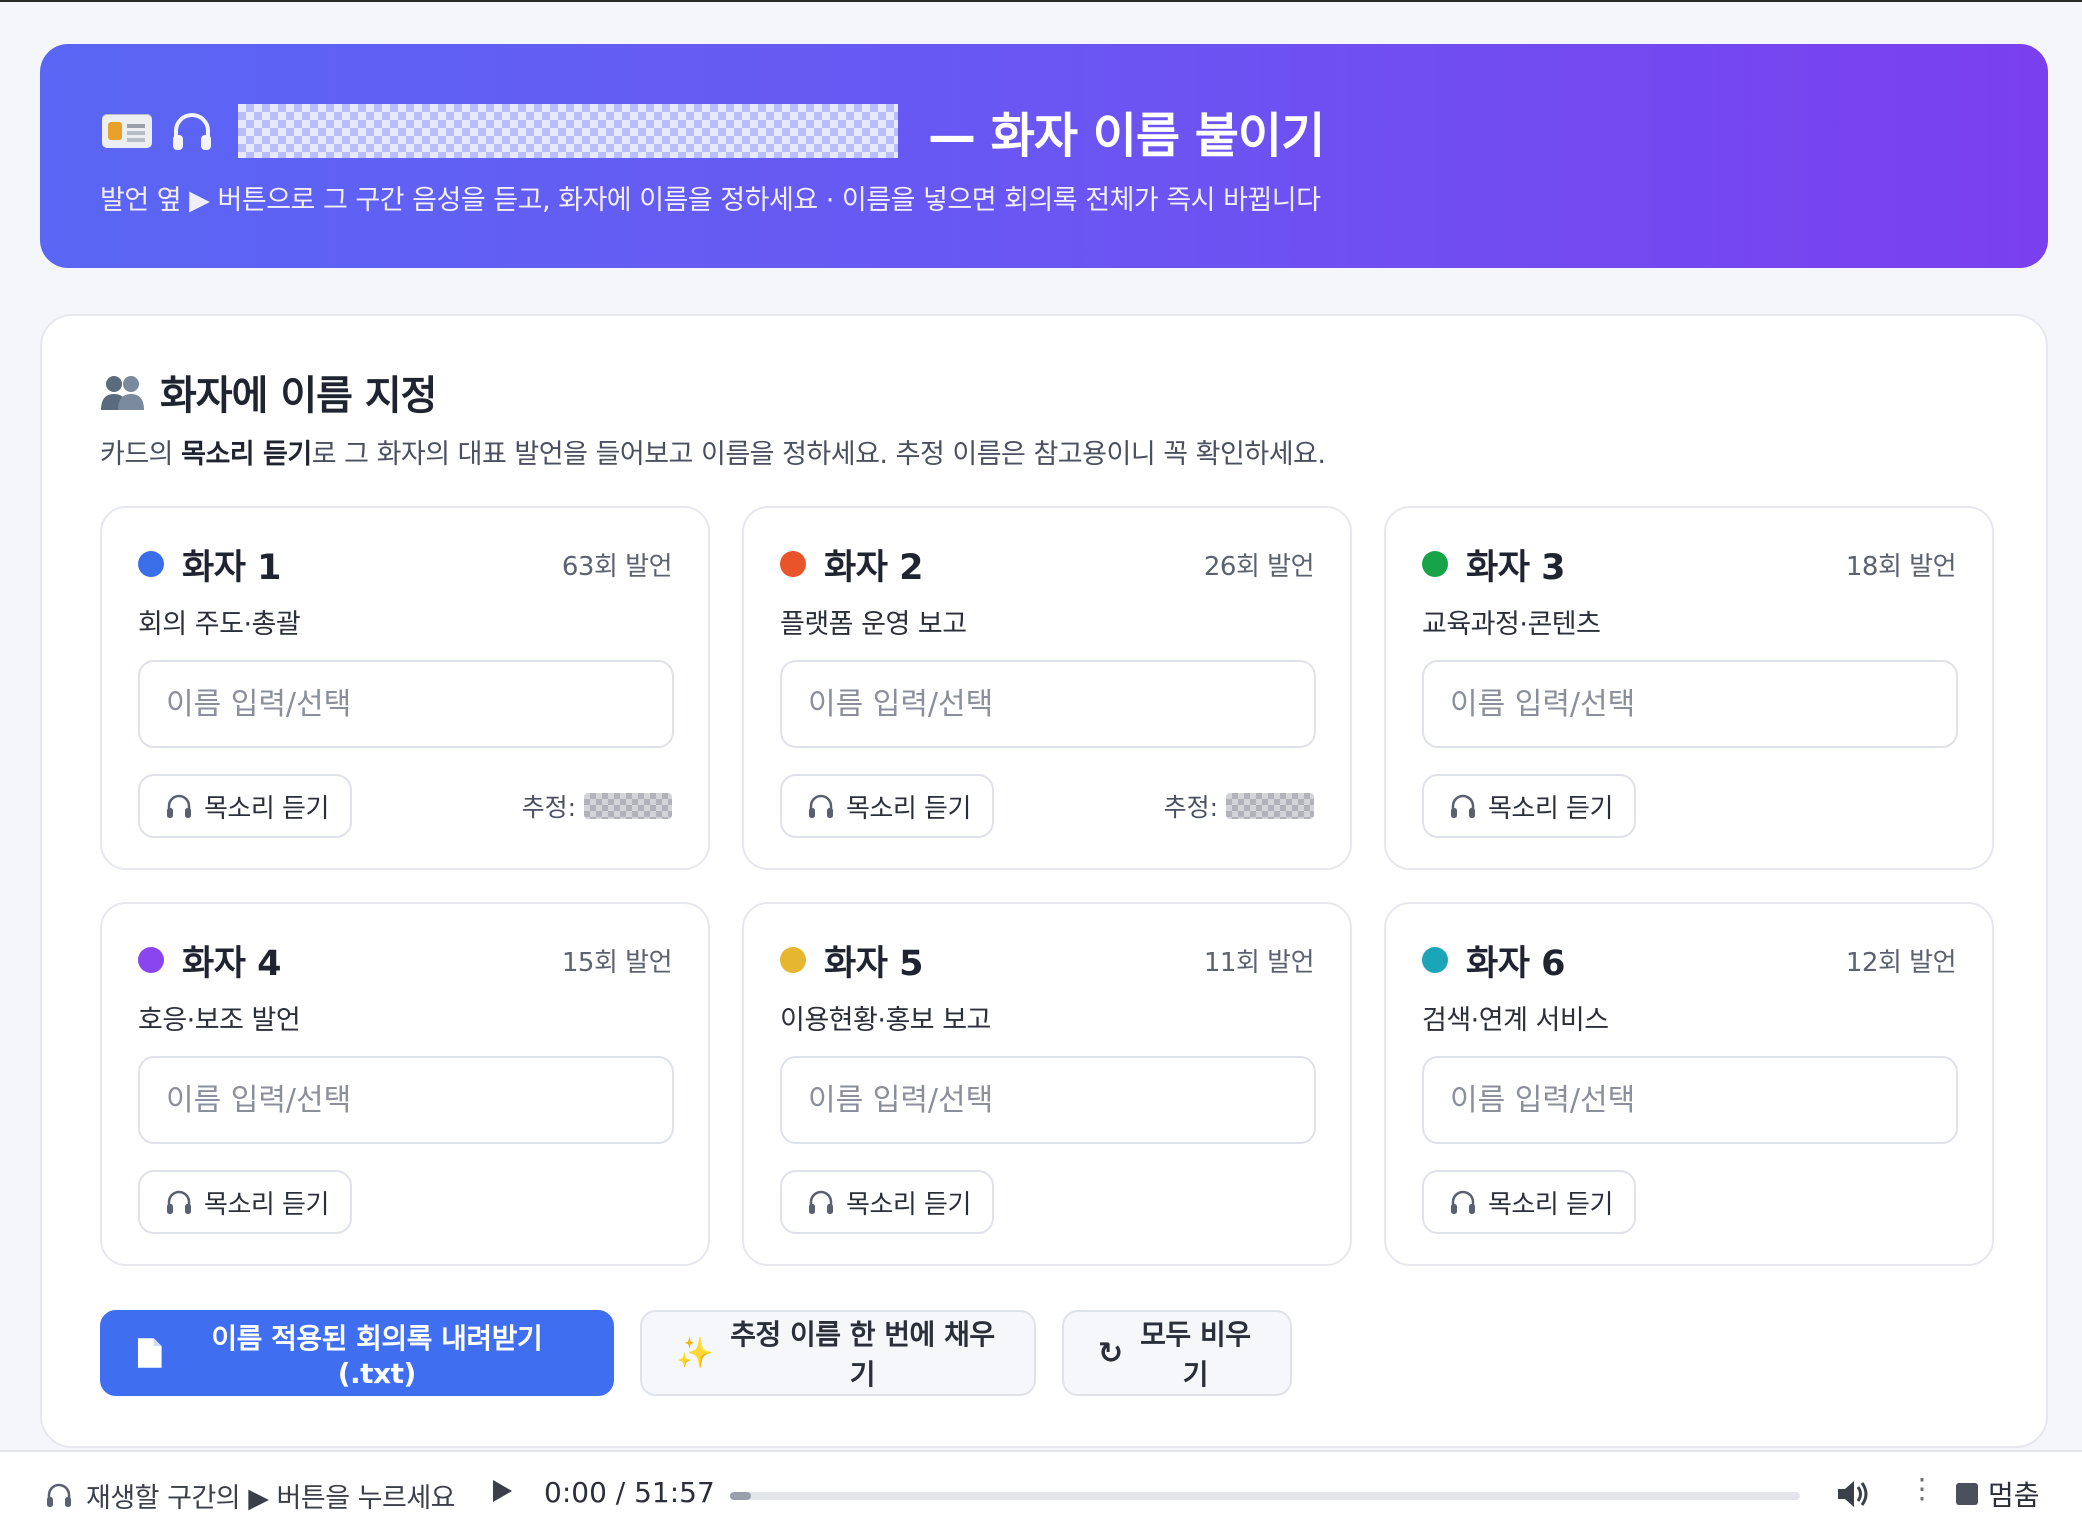 The height and width of the screenshot is (1532, 2082). Describe the element at coordinates (873, 567) in the screenshot. I see `speaker-name: 화자 2` at that location.